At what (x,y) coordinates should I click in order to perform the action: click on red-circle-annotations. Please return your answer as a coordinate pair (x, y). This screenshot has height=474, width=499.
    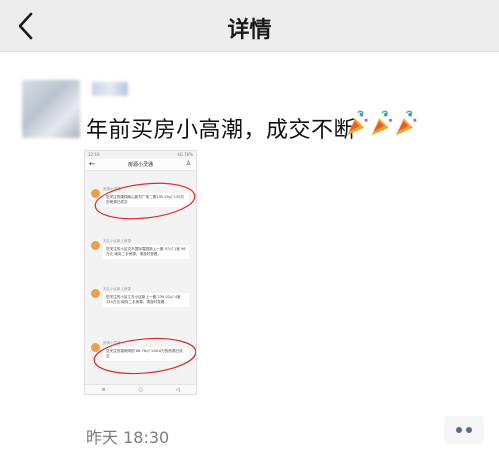
    Looking at the image, I should click on (144, 278).